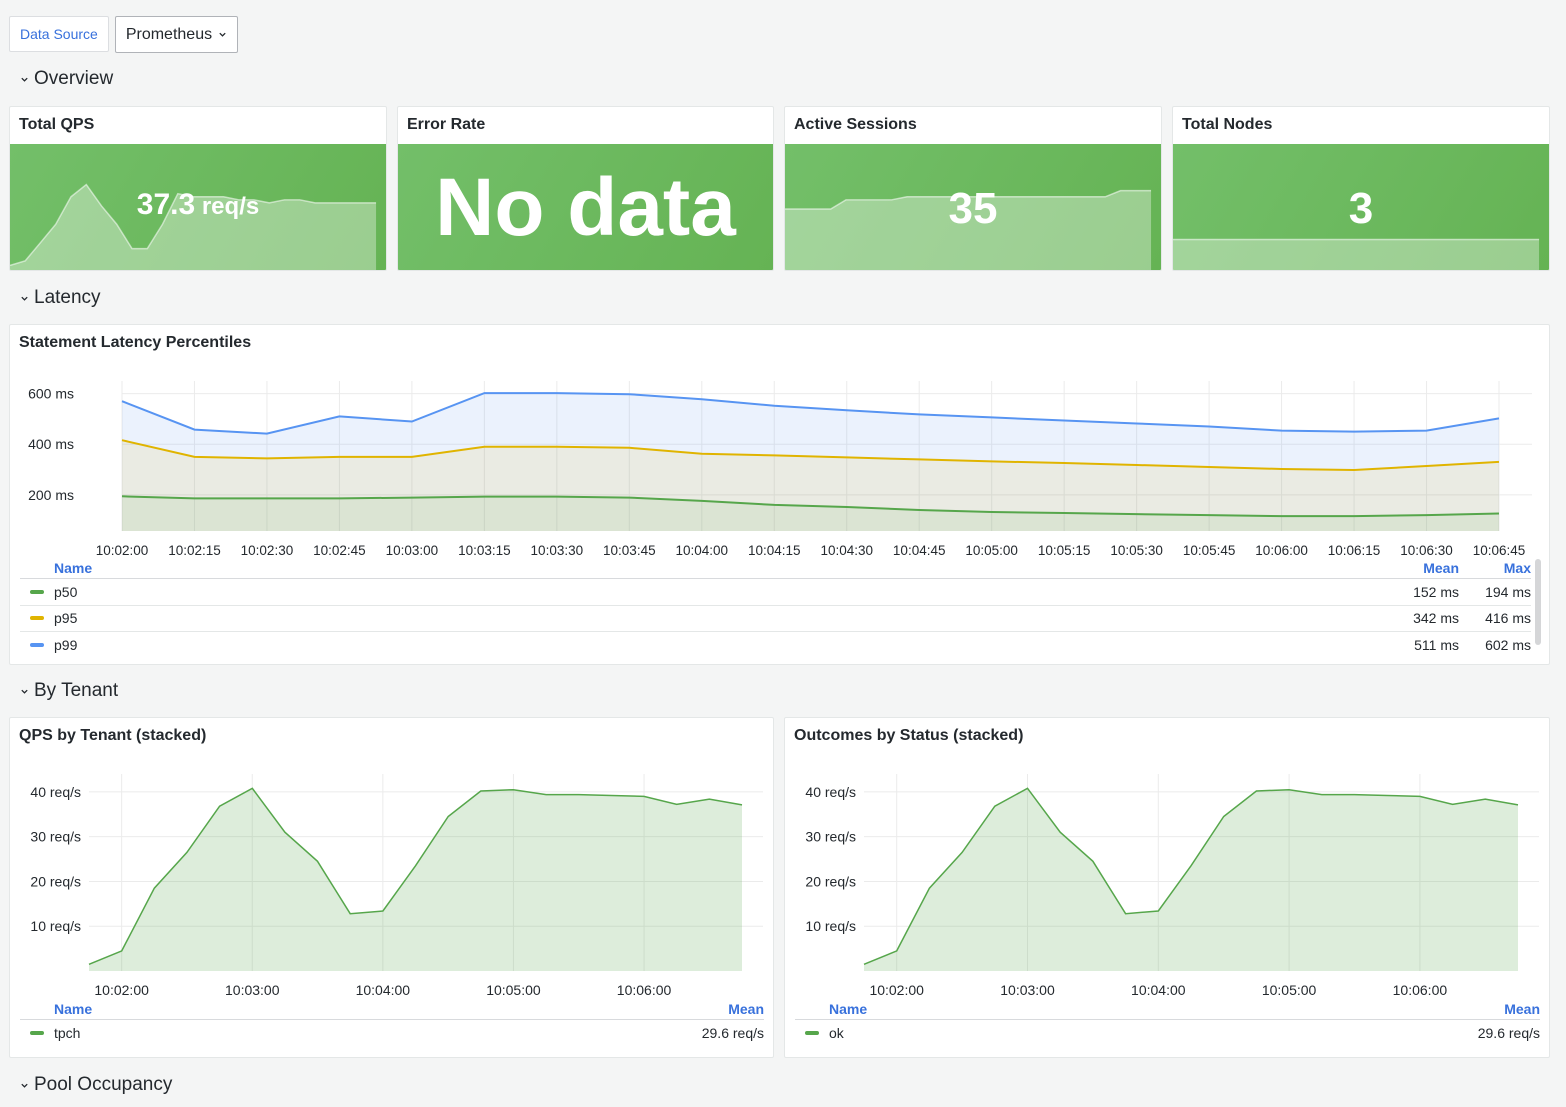 This screenshot has width=1566, height=1107. What do you see at coordinates (1436, 618) in the screenshot?
I see `series-mean: 342 ms` at bounding box center [1436, 618].